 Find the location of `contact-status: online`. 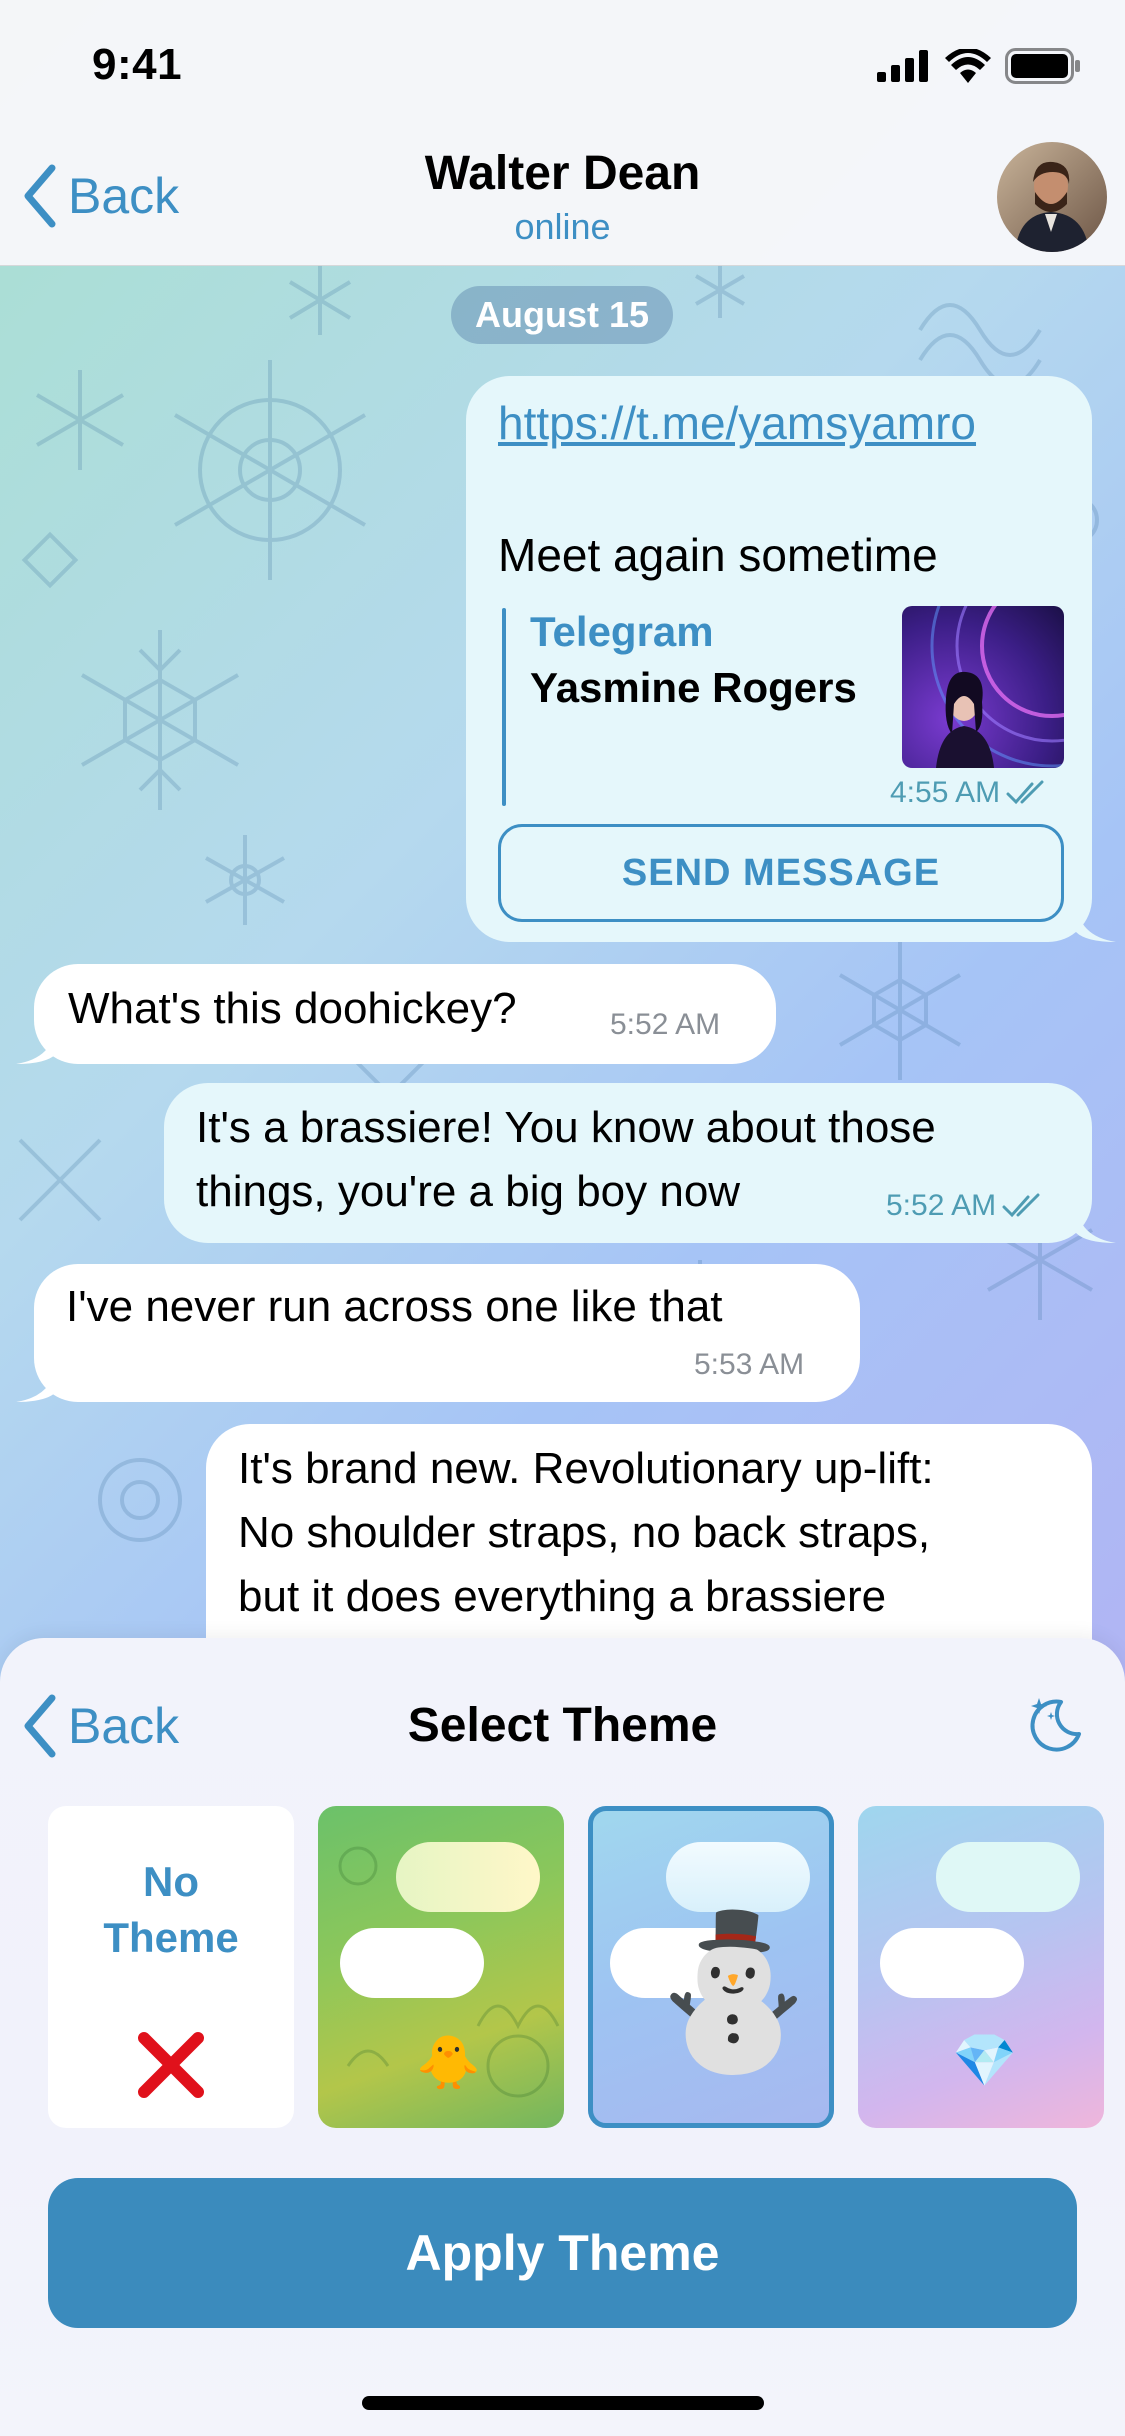

contact-status: online is located at coordinates (562, 226).